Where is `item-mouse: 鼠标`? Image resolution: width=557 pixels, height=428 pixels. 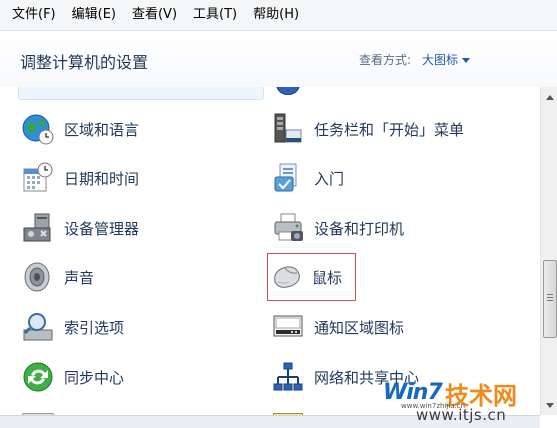
item-mouse: 鼠标 is located at coordinates (311, 277).